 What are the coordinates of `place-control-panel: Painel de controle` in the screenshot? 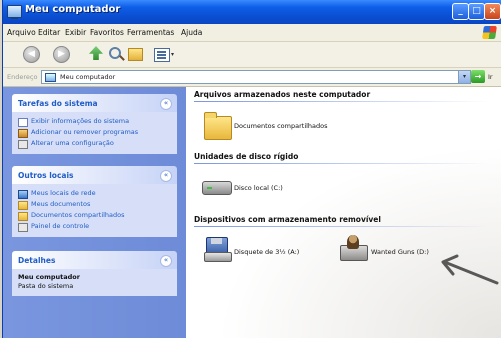 It's located at (94, 226).